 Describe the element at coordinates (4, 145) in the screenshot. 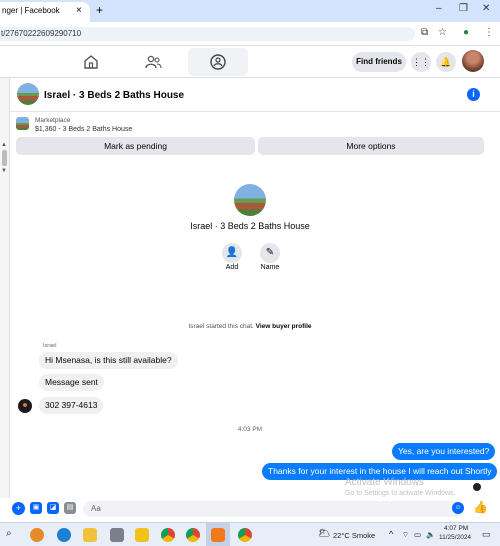

I see `scroll-up-arrow-icon: ▲` at that location.